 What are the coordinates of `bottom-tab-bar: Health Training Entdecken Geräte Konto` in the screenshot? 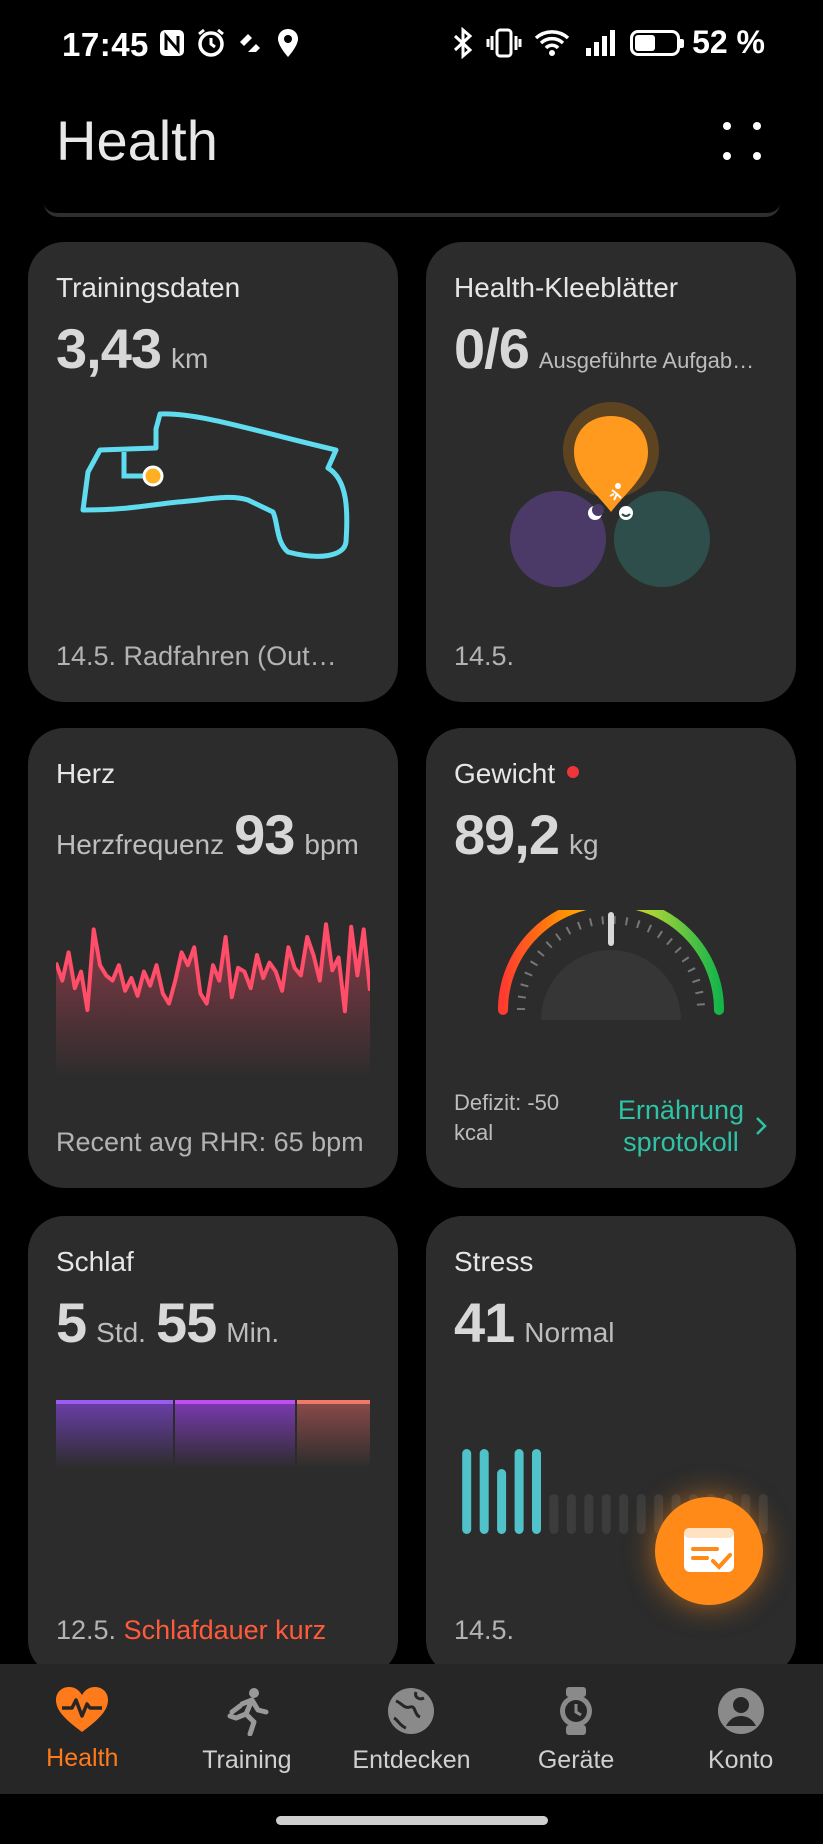 It's located at (411, 1729).